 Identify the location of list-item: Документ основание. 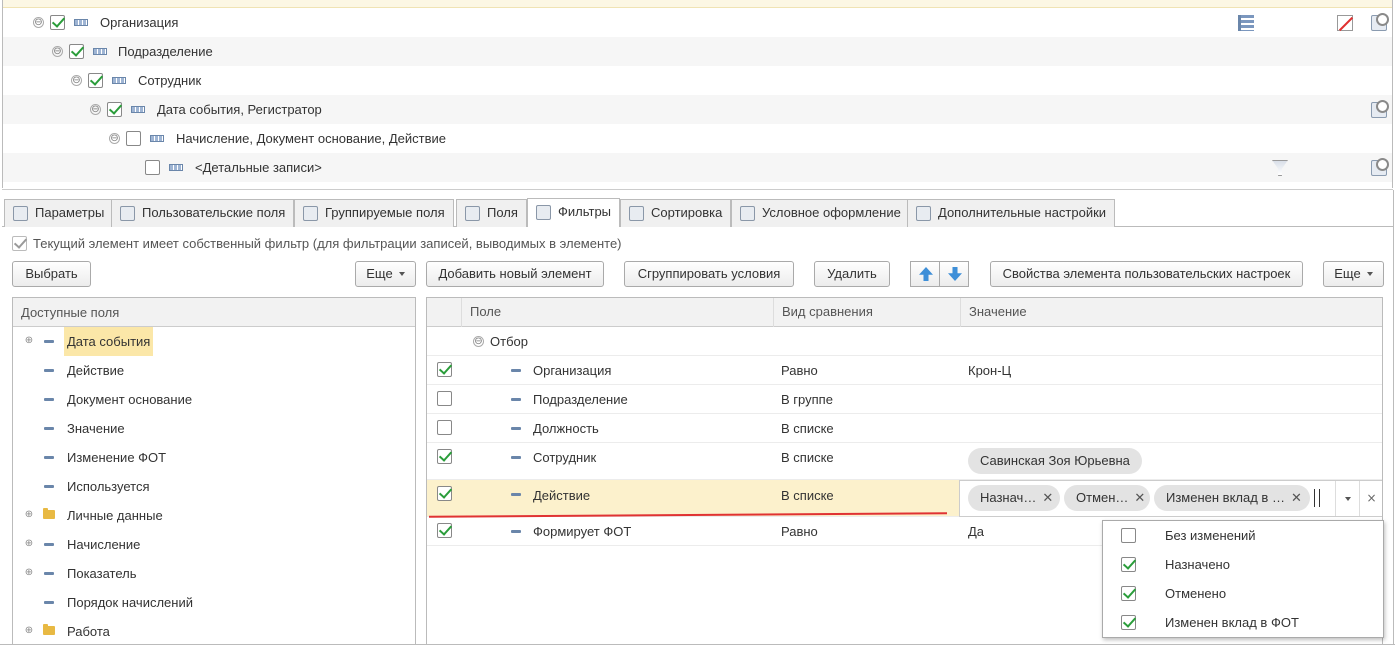
(214, 399).